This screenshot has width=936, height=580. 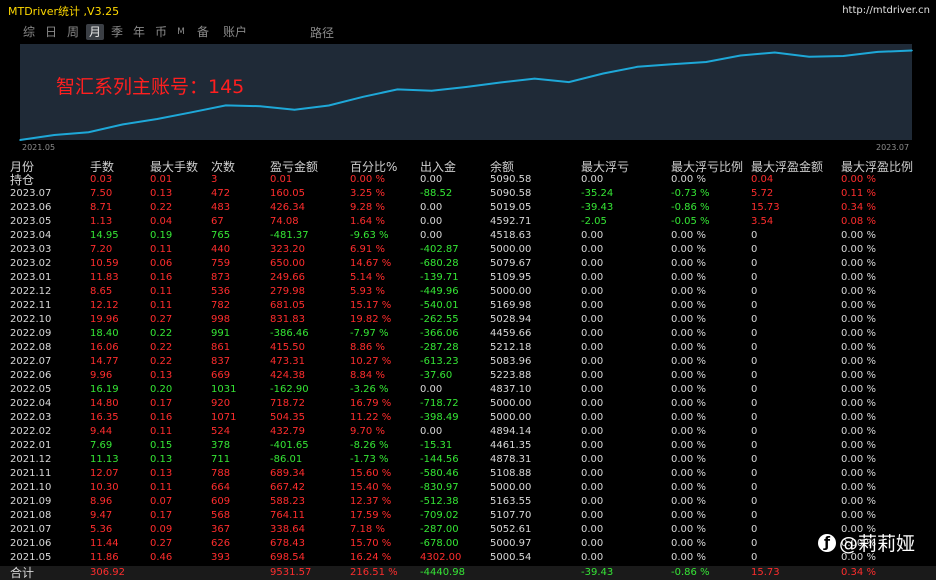 I want to click on table-cell: 759, so click(x=221, y=263).